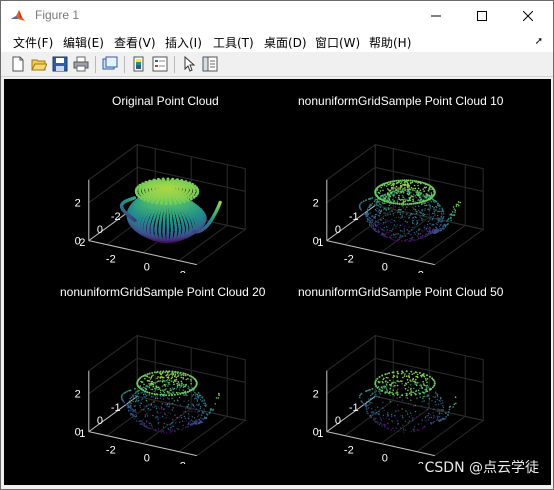  I want to click on menu-file: 文件(F), so click(33, 42).